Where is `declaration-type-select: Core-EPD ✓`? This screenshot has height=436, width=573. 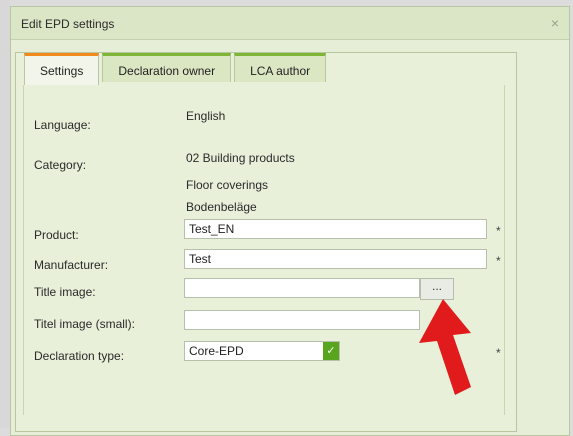
declaration-type-select: Core-EPD ✓ is located at coordinates (262, 351).